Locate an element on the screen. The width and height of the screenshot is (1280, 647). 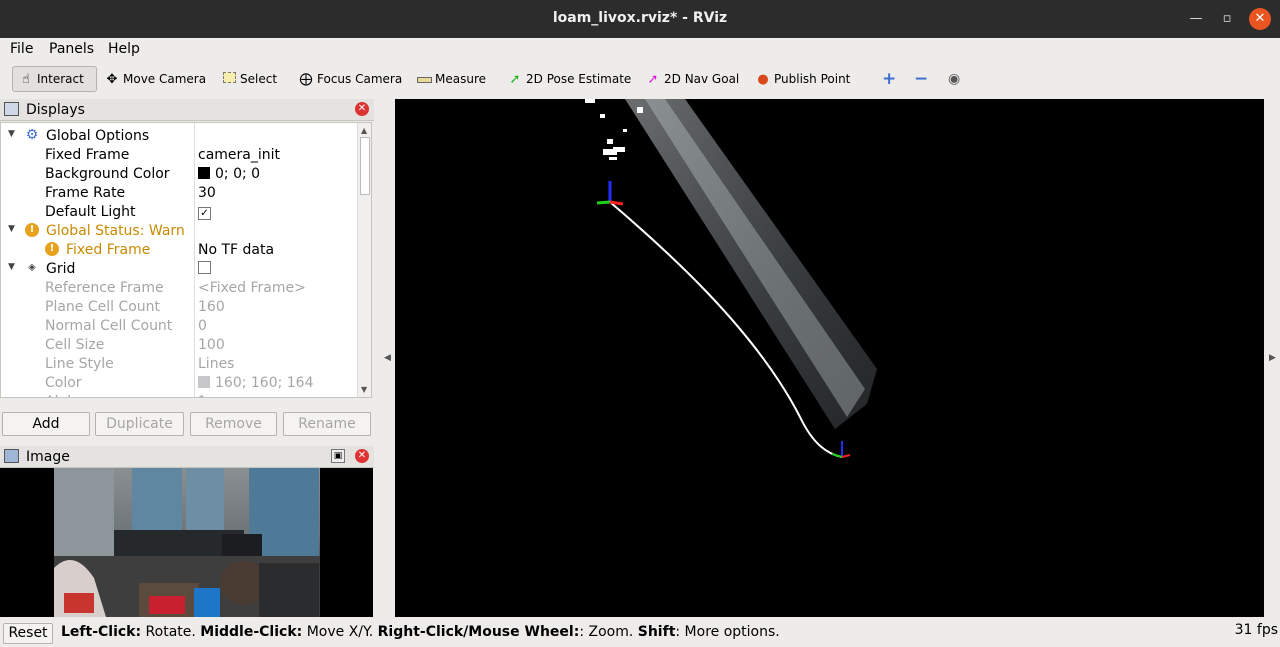
row-value: 0 is located at coordinates (202, 326).